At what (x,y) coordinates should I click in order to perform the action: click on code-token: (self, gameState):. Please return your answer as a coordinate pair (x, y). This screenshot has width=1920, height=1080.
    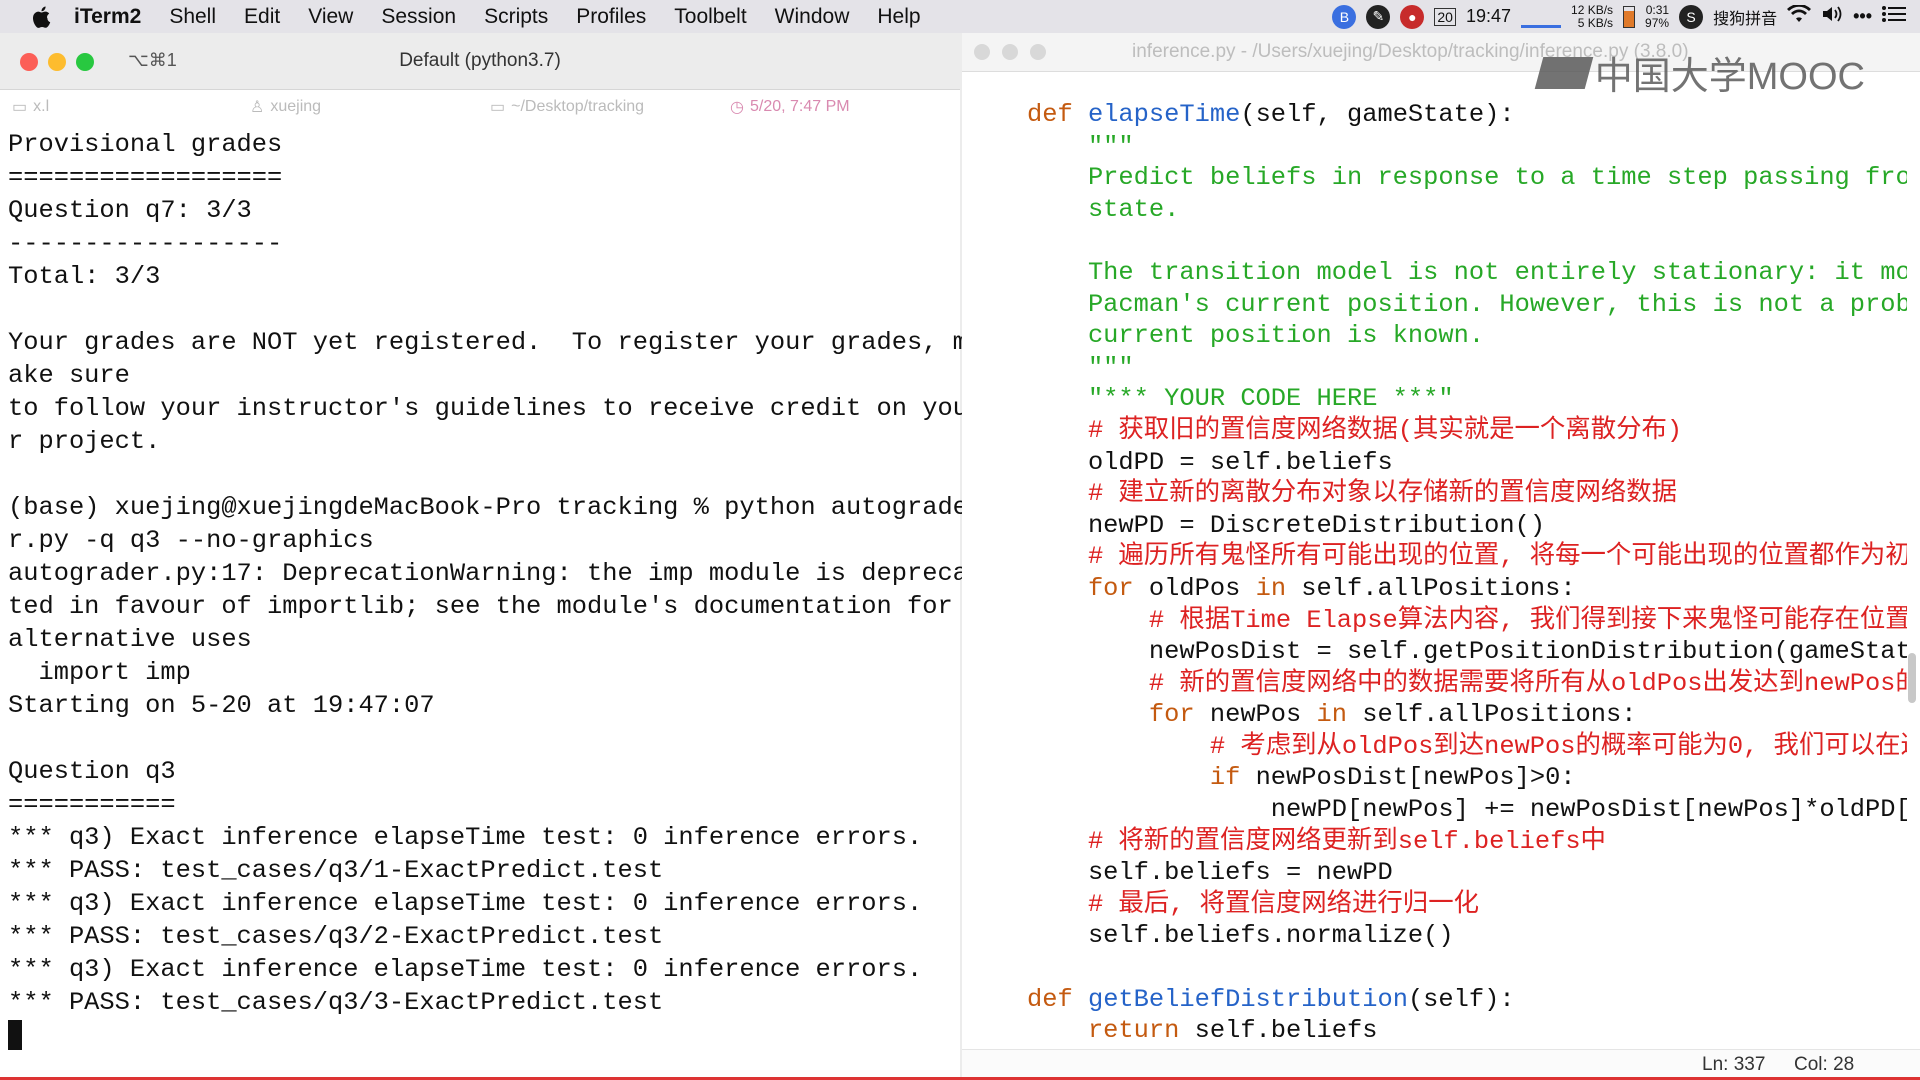
    Looking at the image, I should click on (1377, 114).